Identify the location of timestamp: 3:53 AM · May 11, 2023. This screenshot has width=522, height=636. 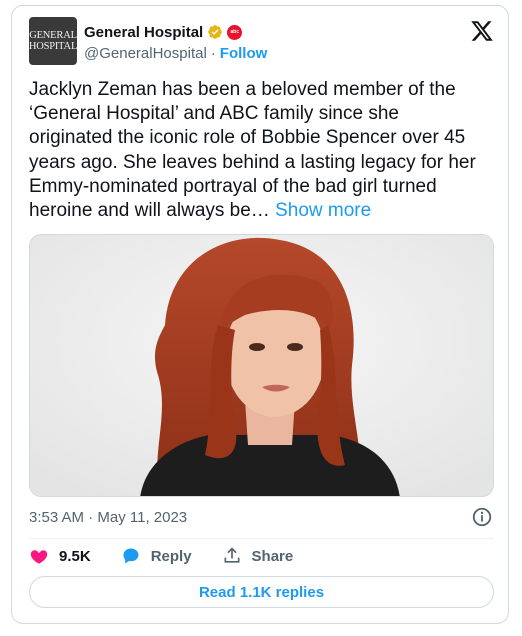
(108, 517).